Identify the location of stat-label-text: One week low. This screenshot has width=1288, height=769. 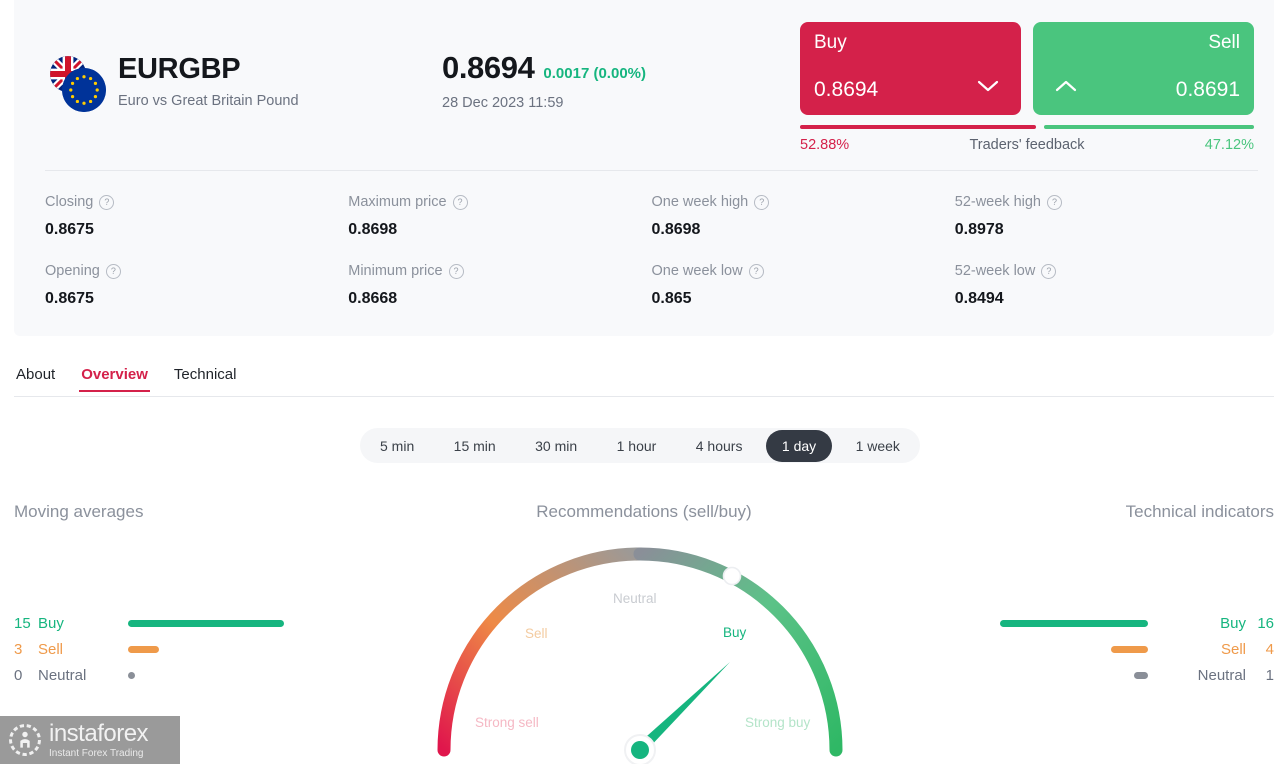
(697, 271).